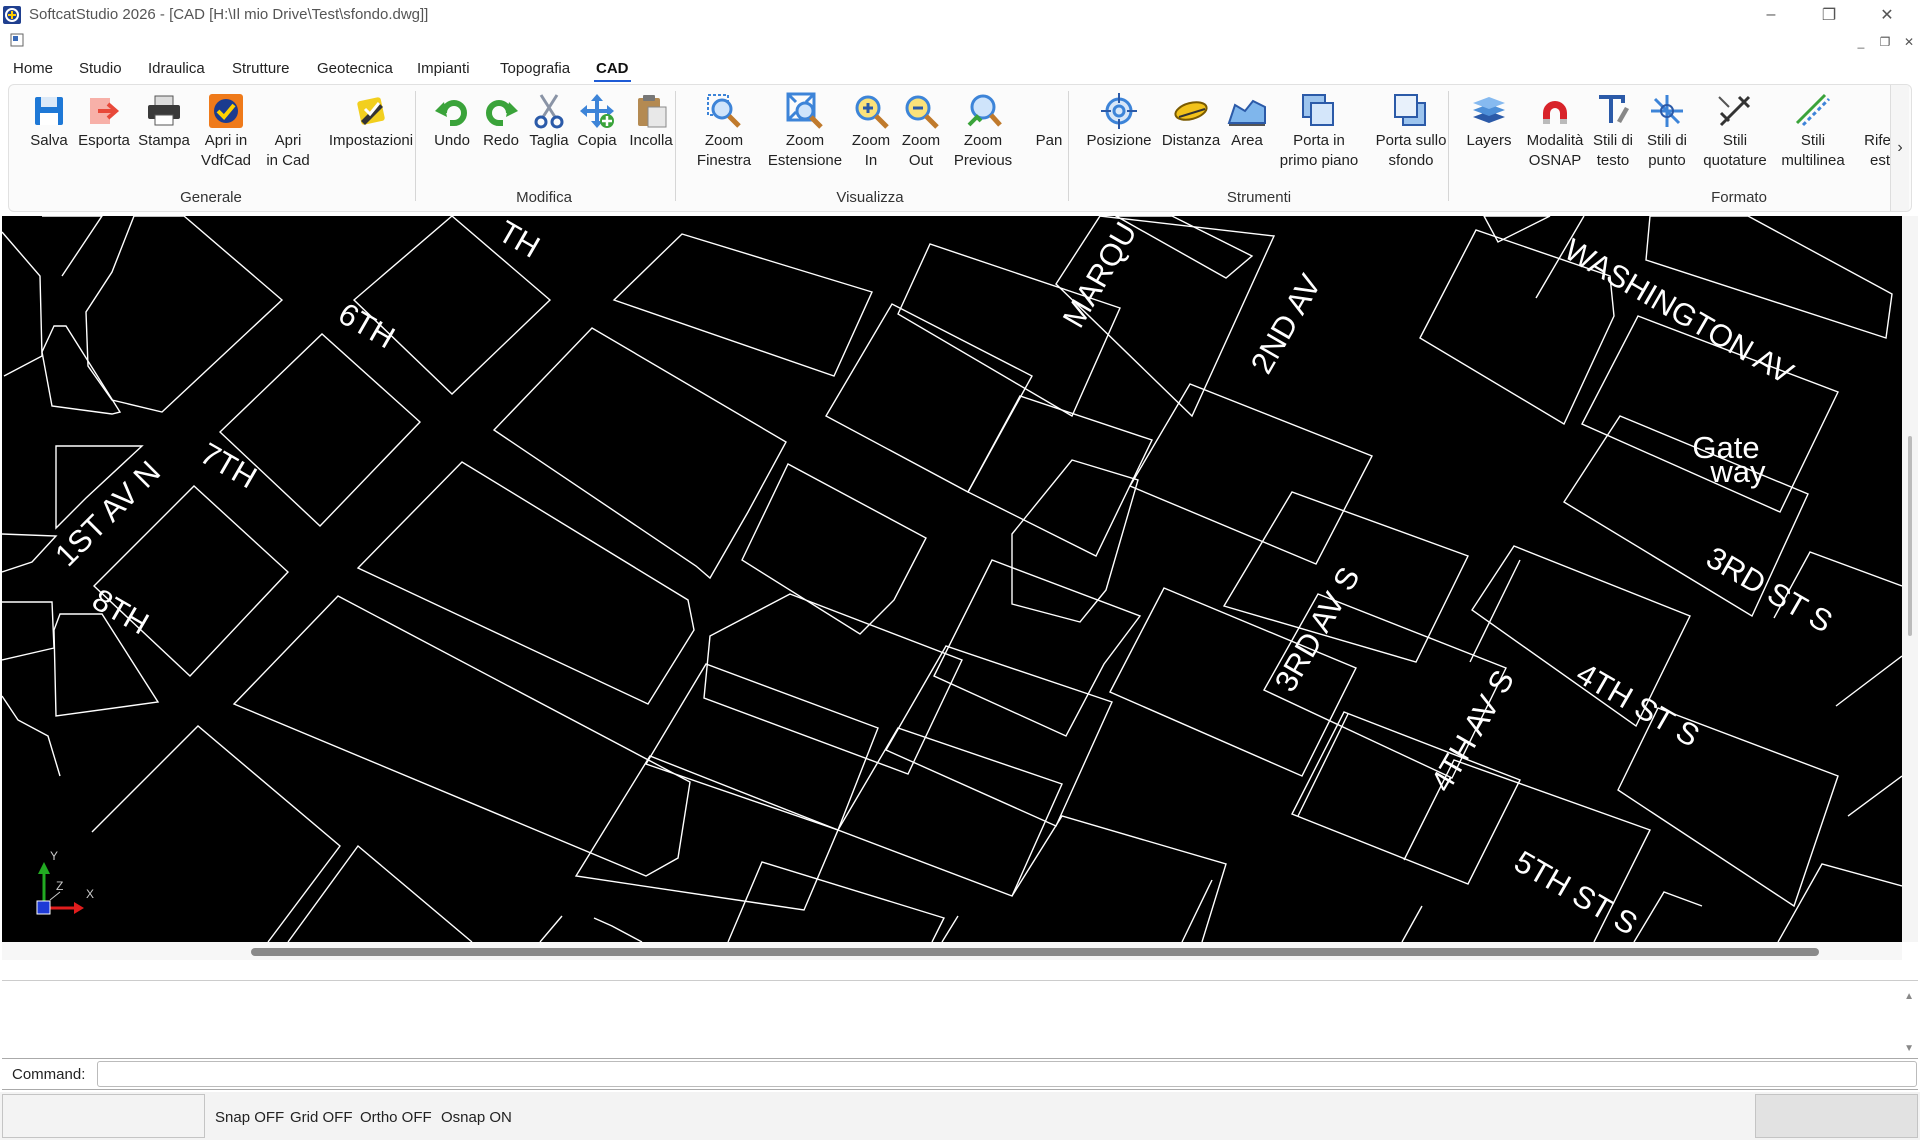  I want to click on document-minimize-button: _, so click(1861, 43).